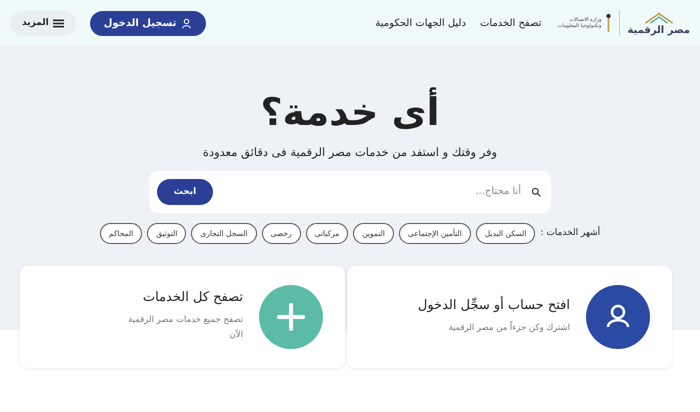 This screenshot has width=700, height=412. I want to click on statue-icon, so click(608, 23).